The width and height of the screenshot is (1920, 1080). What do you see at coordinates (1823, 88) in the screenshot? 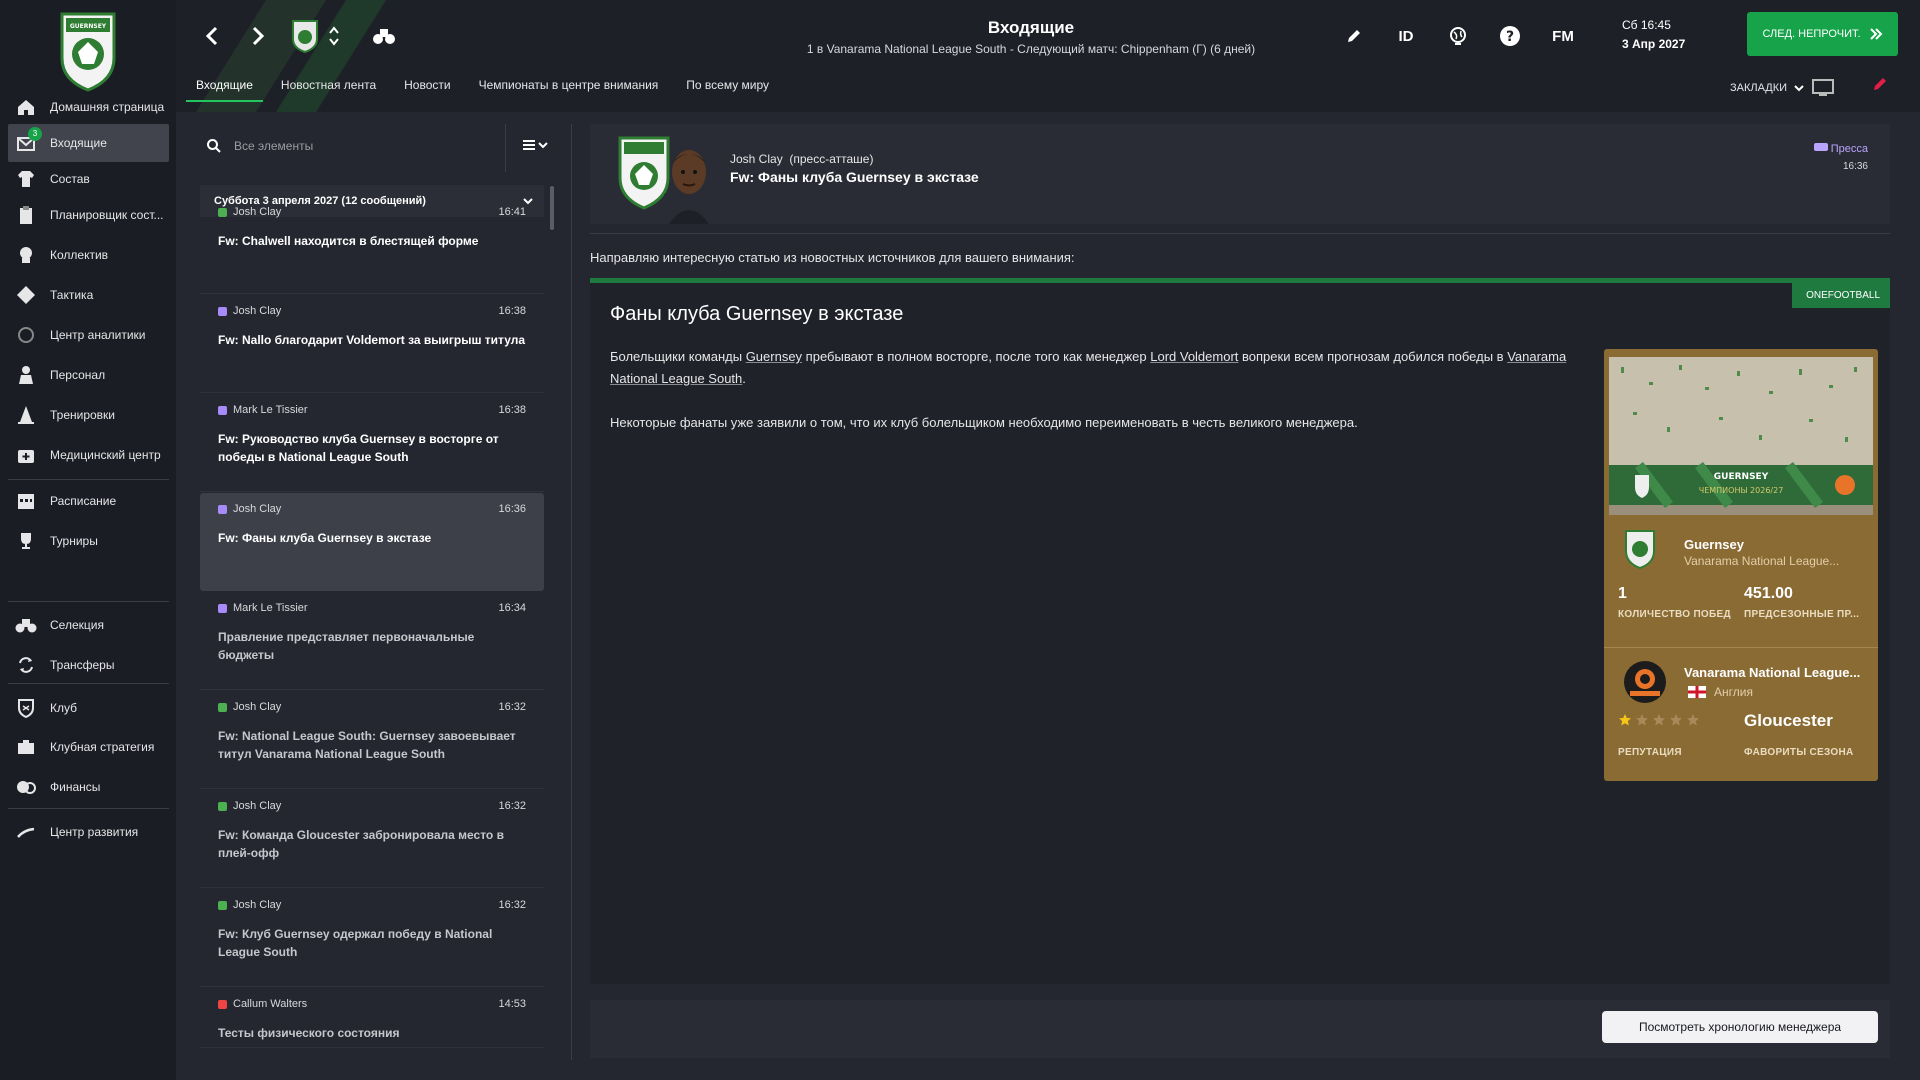
I see `screen-icon` at bounding box center [1823, 88].